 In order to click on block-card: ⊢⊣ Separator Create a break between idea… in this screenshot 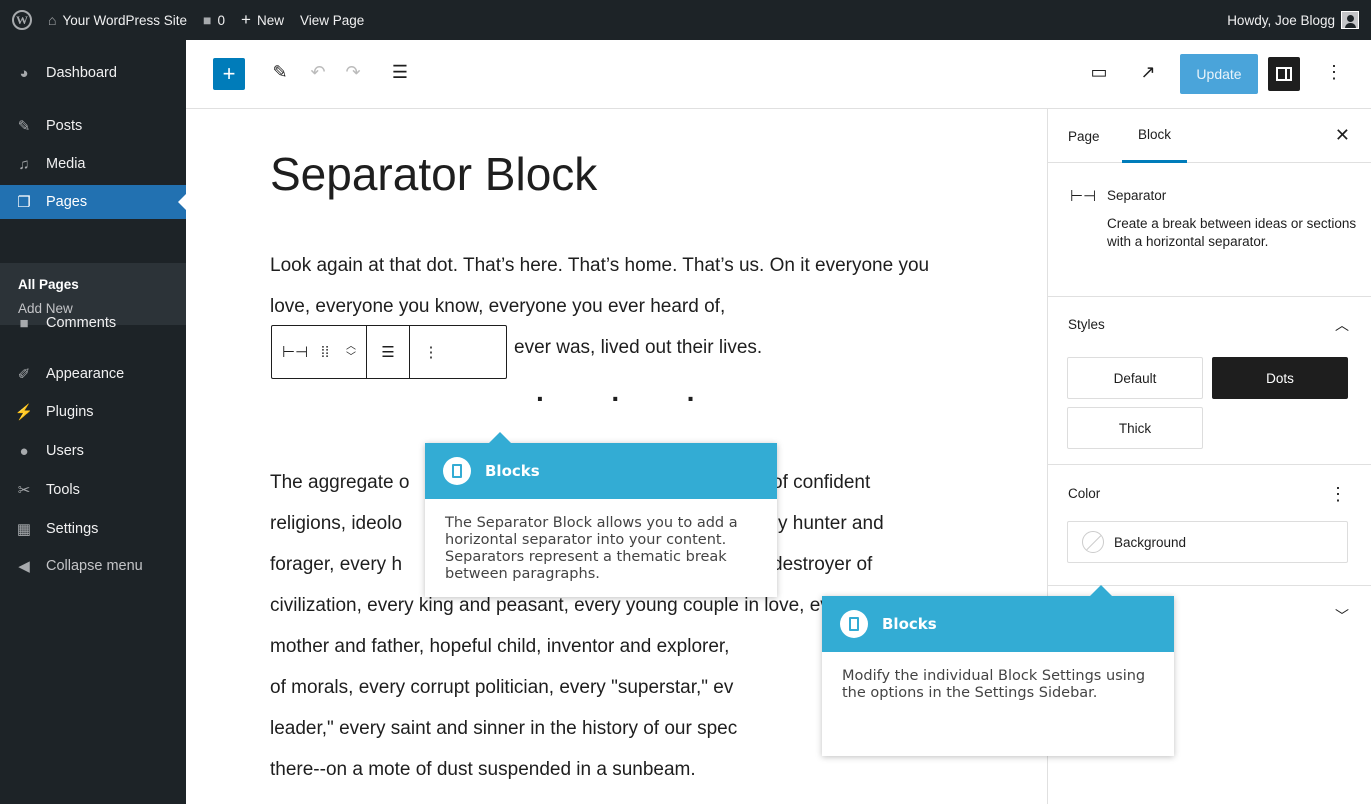, I will do `click(1209, 230)`.